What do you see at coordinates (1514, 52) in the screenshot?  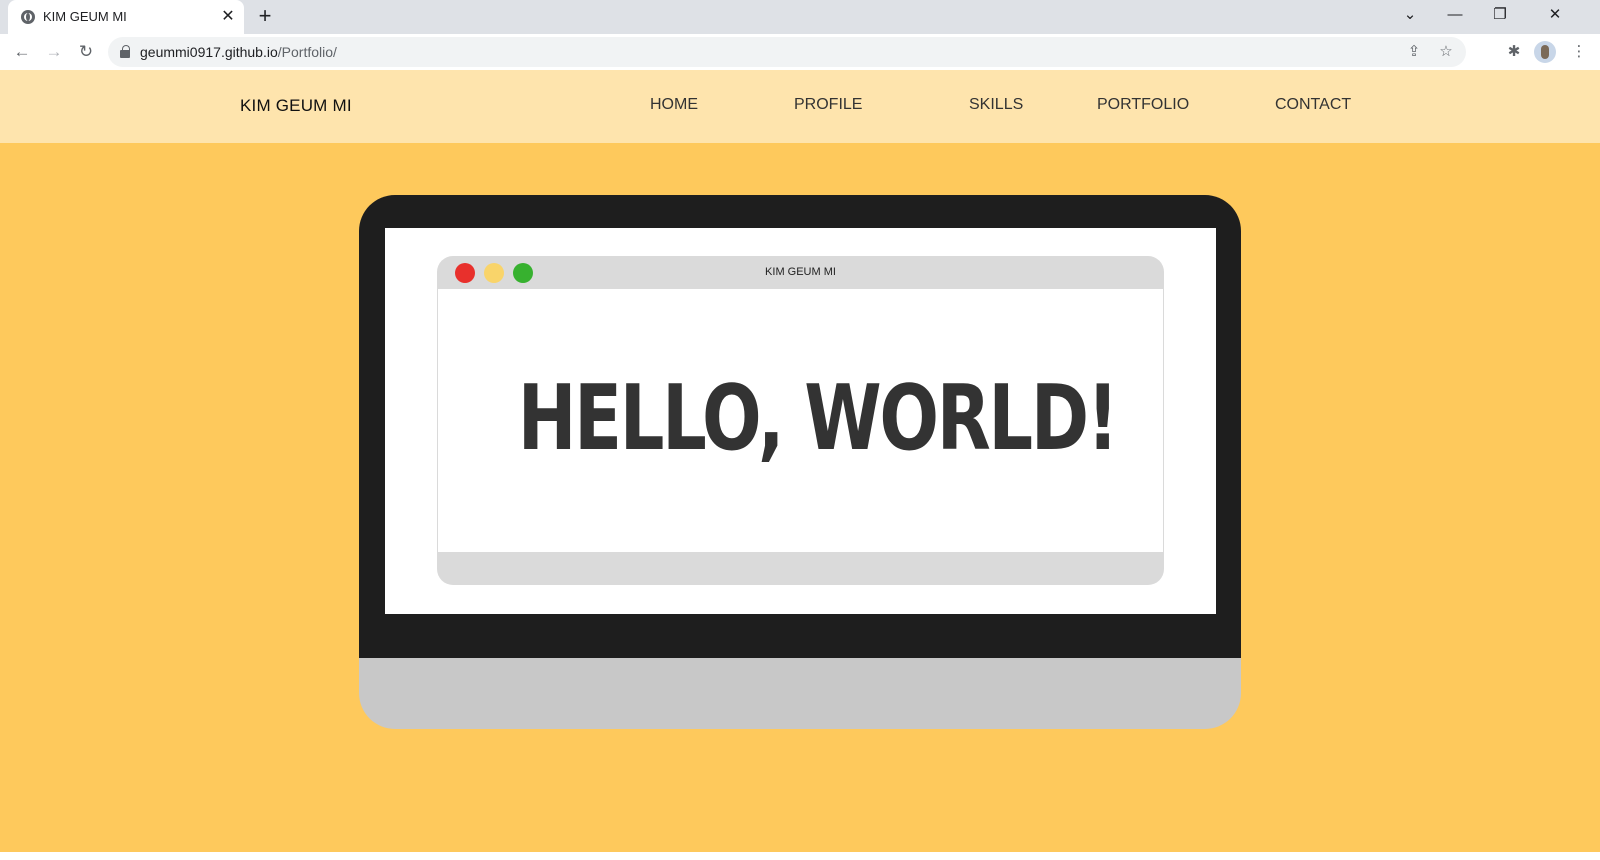 I see `extensions-icon: ✱` at bounding box center [1514, 52].